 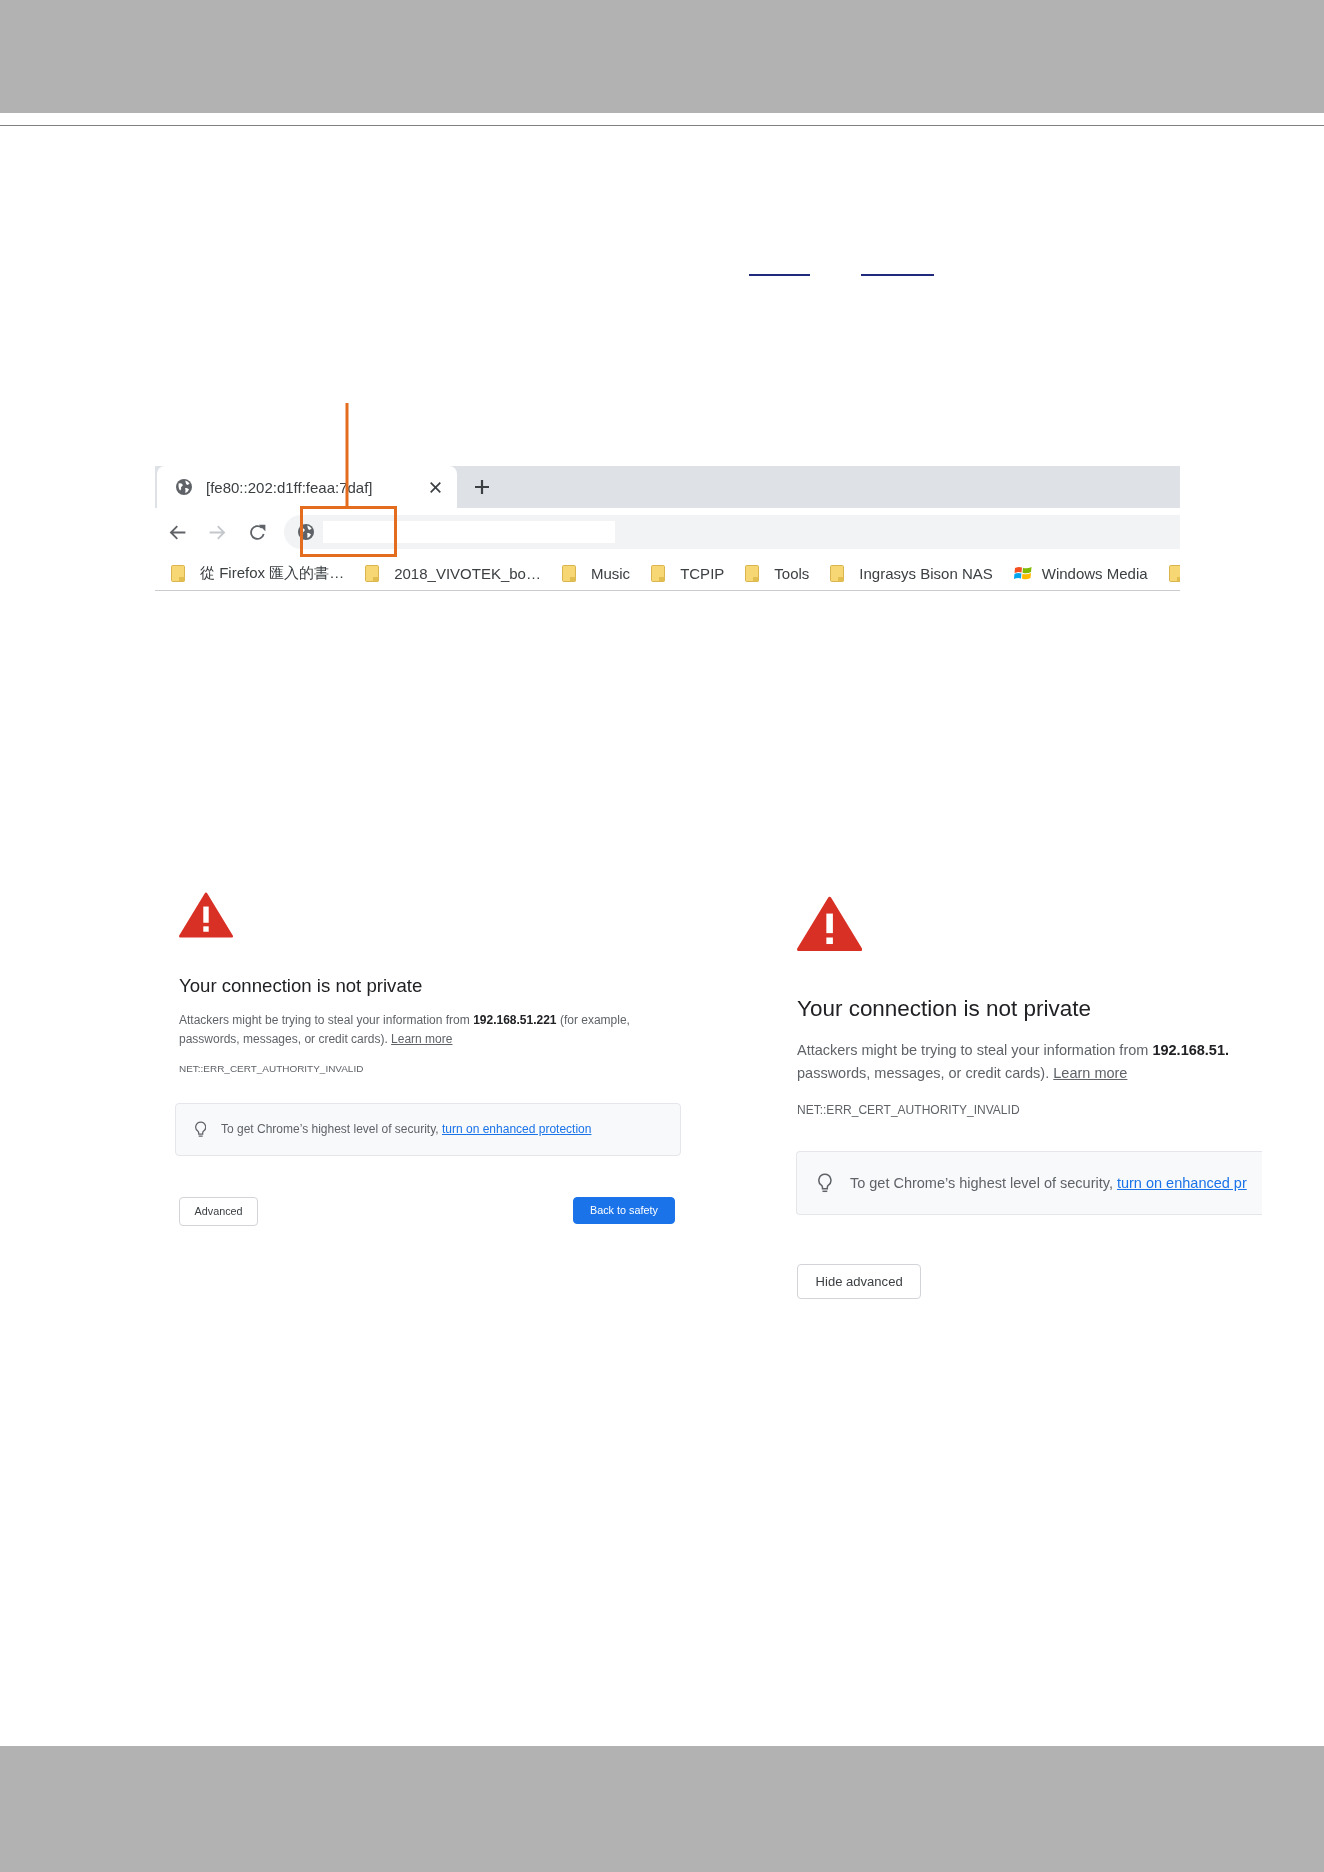 What do you see at coordinates (177, 532) in the screenshot?
I see `back-arrow-icon` at bounding box center [177, 532].